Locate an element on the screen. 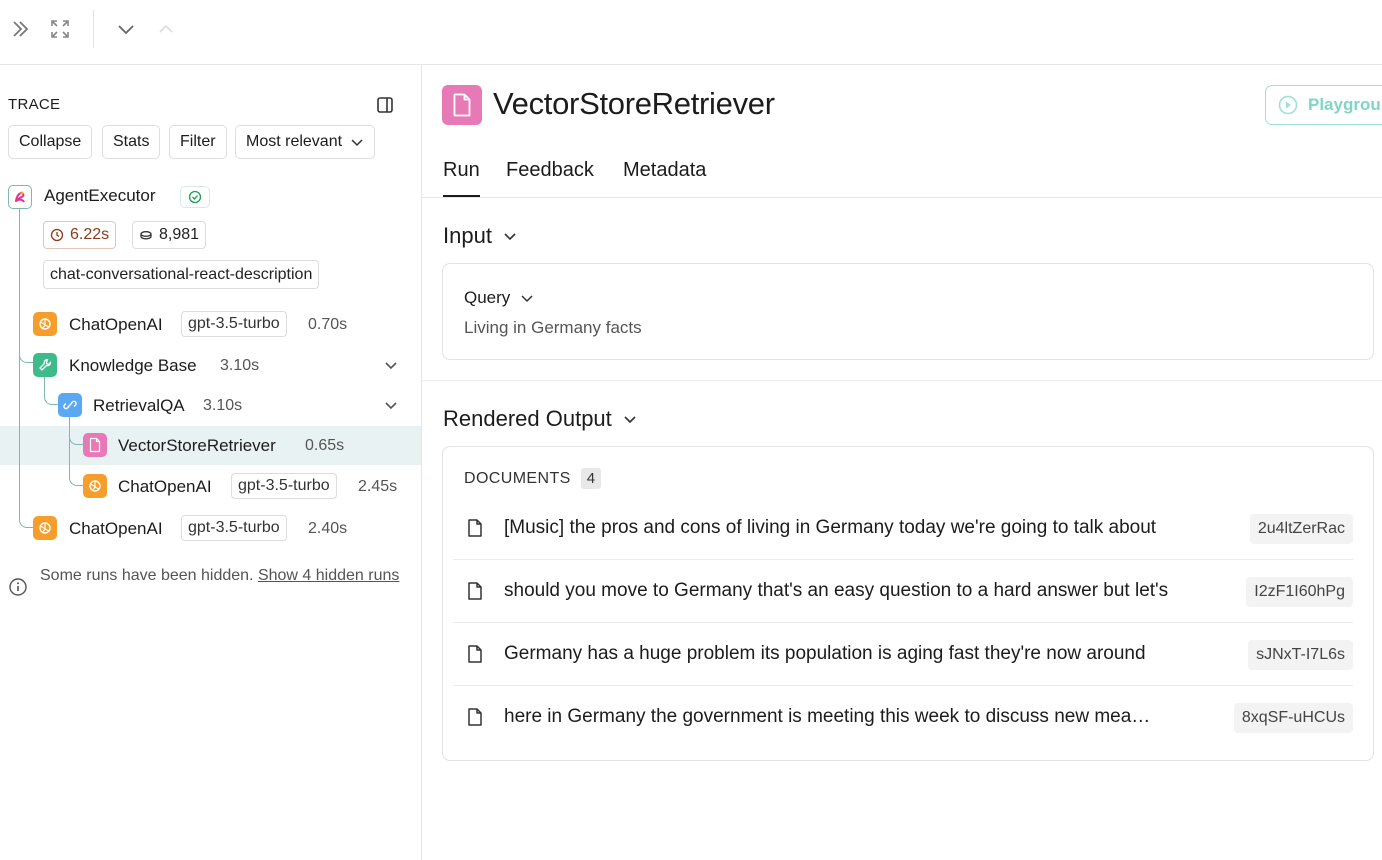 The image size is (1382, 860). expand-arrows-icon is located at coordinates (60, 29).